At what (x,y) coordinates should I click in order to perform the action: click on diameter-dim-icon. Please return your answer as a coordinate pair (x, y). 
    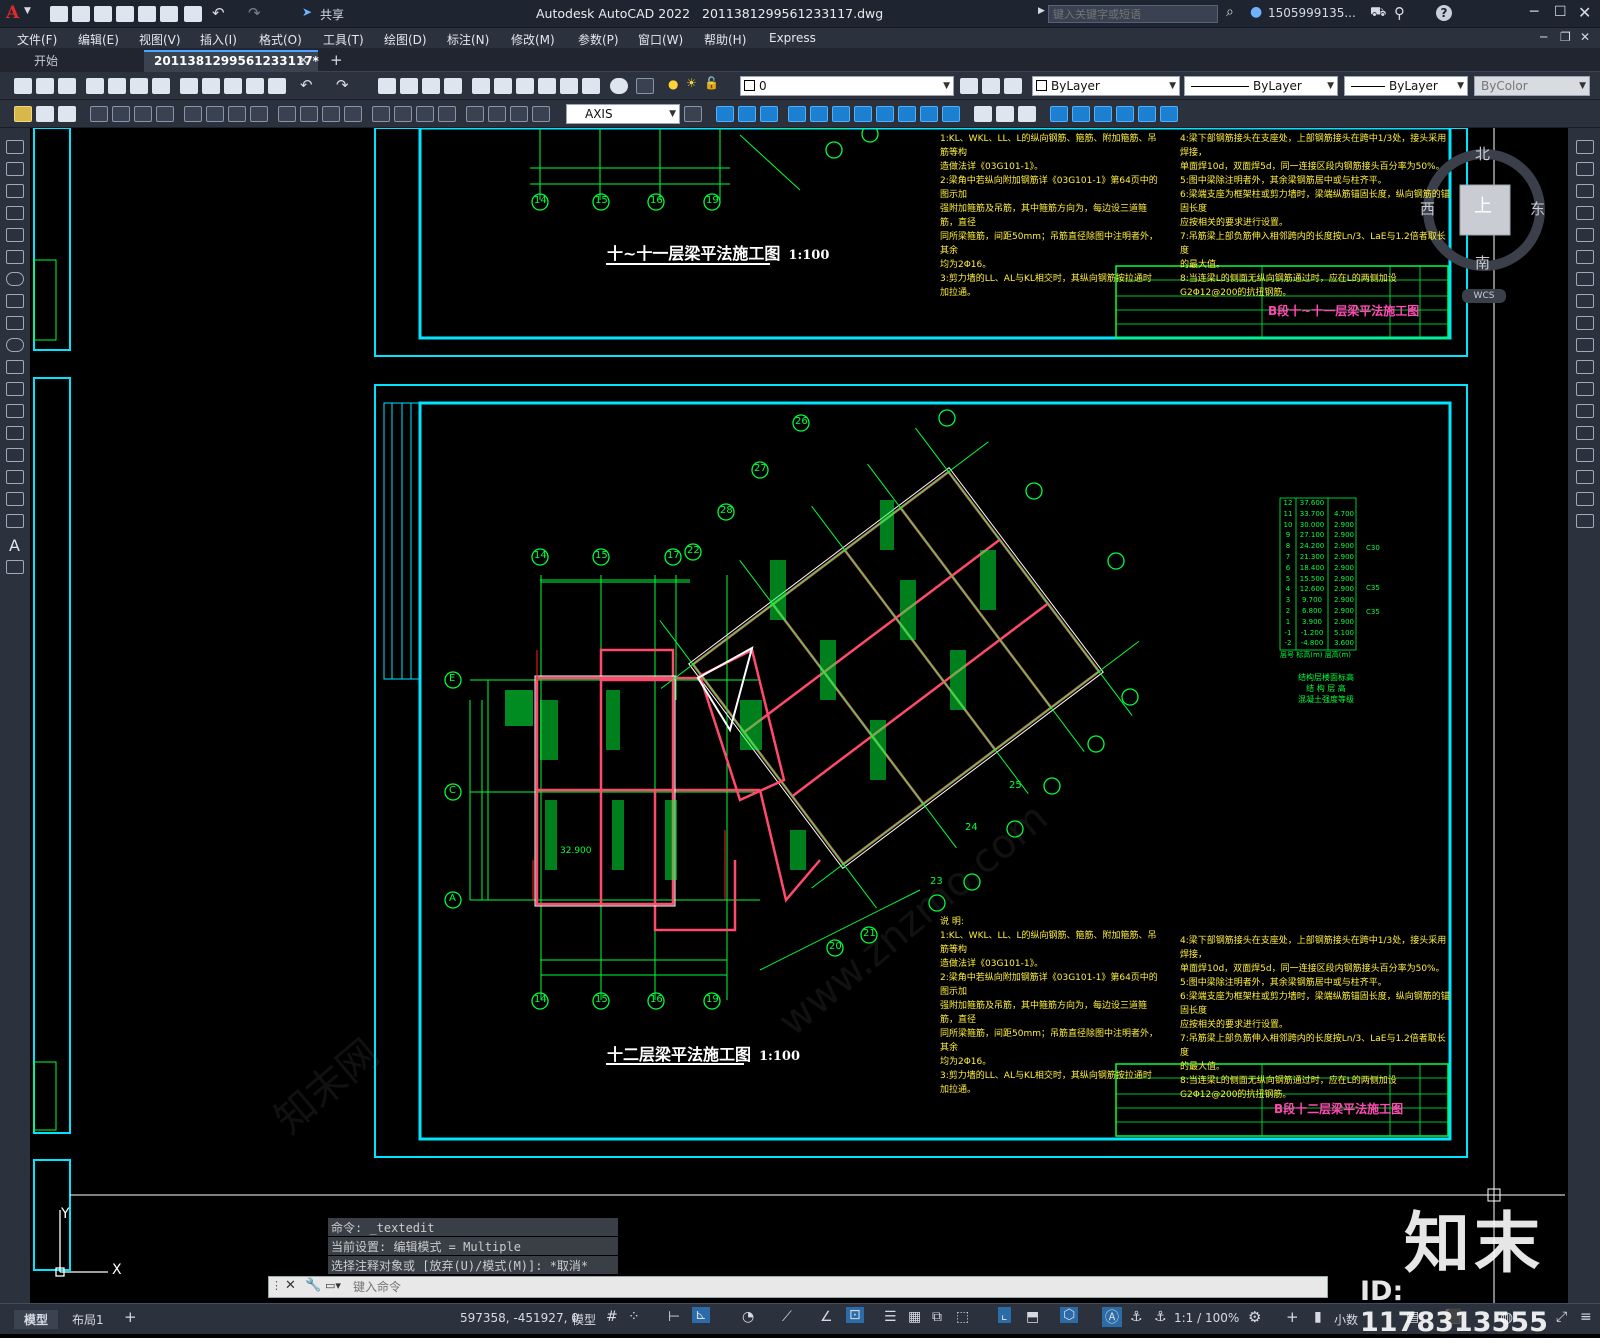
    Looking at the image, I should click on (237, 114).